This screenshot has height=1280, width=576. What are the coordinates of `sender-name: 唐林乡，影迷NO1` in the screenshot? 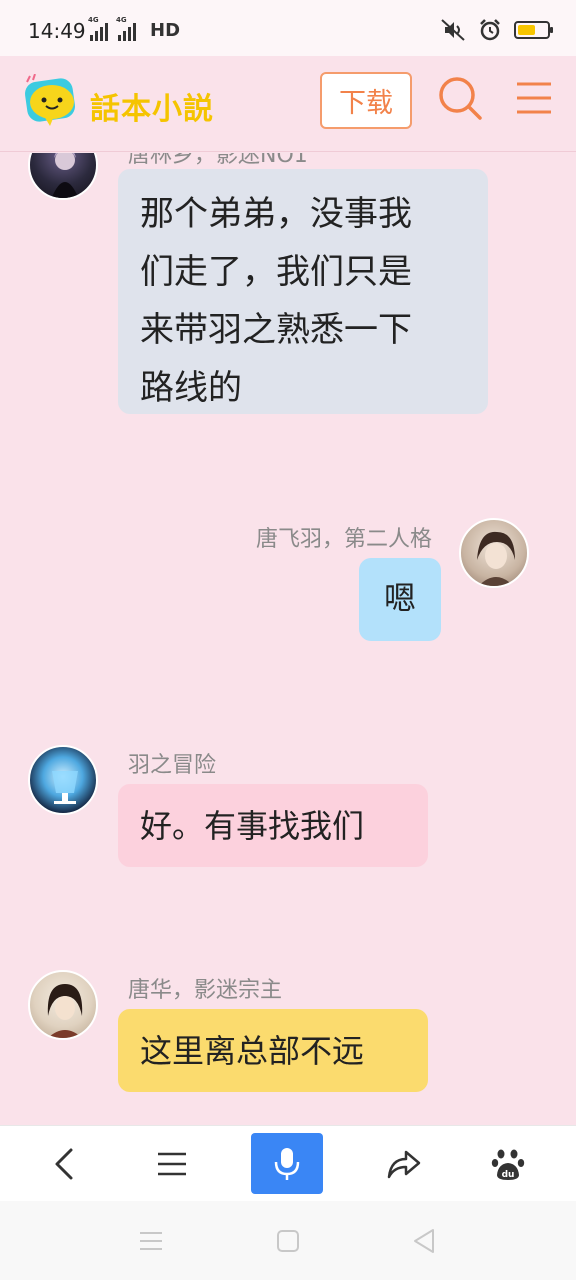 It's located at (218, 160).